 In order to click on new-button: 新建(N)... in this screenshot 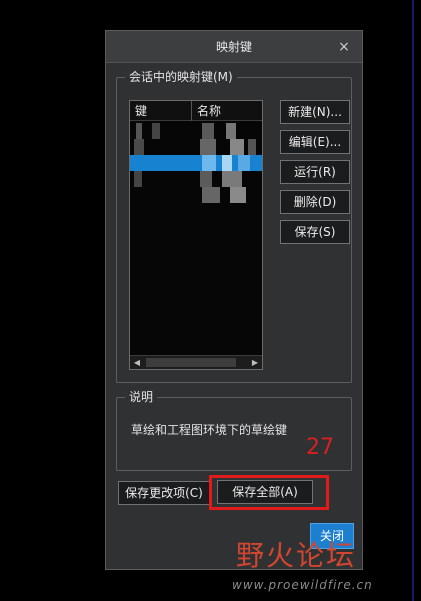, I will do `click(315, 112)`.